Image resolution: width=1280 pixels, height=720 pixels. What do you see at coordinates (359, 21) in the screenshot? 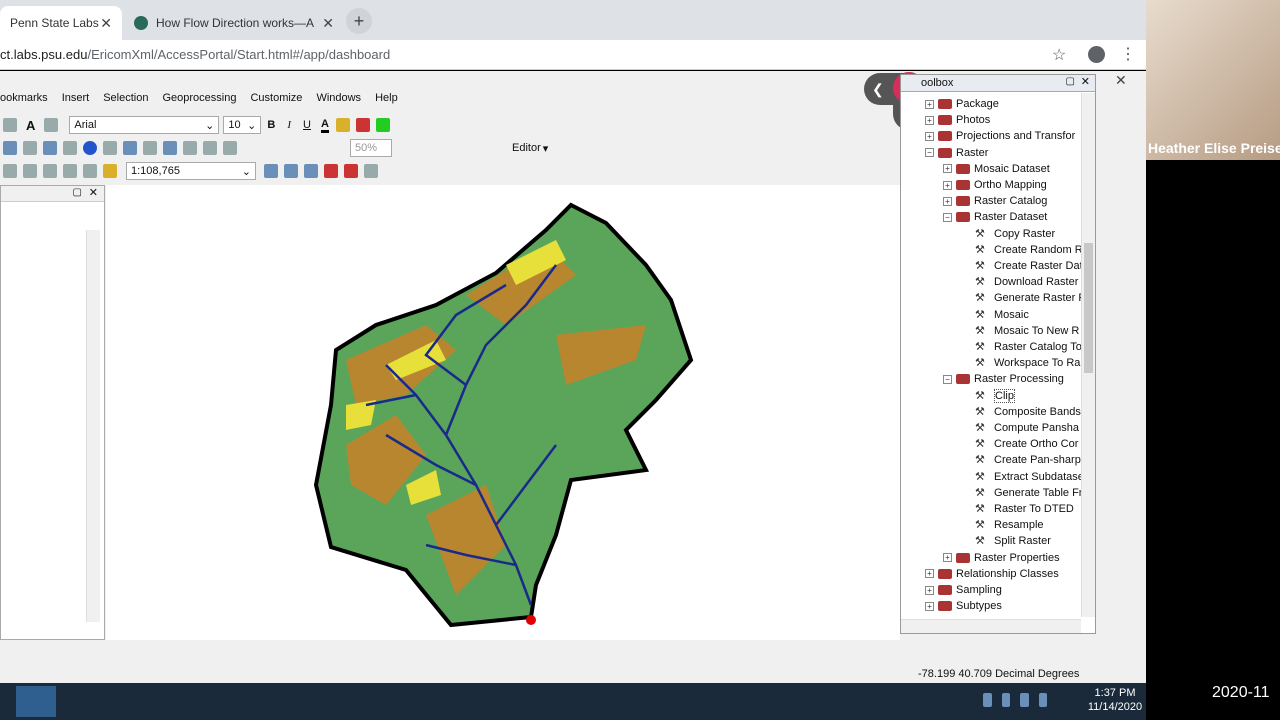
I see `new-tab-button: +` at bounding box center [359, 21].